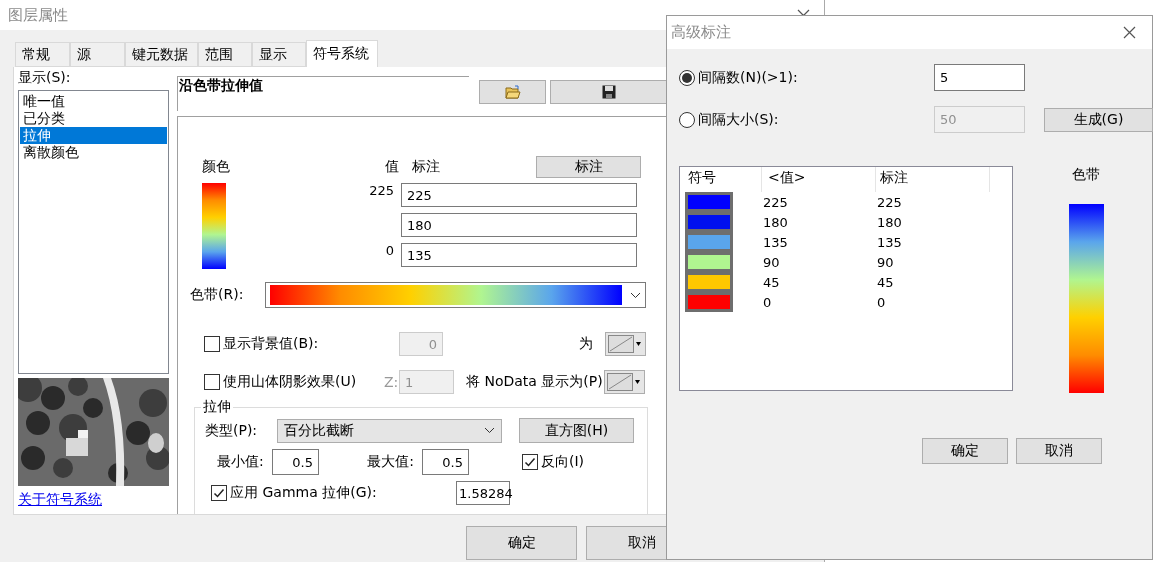  What do you see at coordinates (290, 382) in the screenshot?
I see `checkbox-label: 使用山体阴影效果(U)` at bounding box center [290, 382].